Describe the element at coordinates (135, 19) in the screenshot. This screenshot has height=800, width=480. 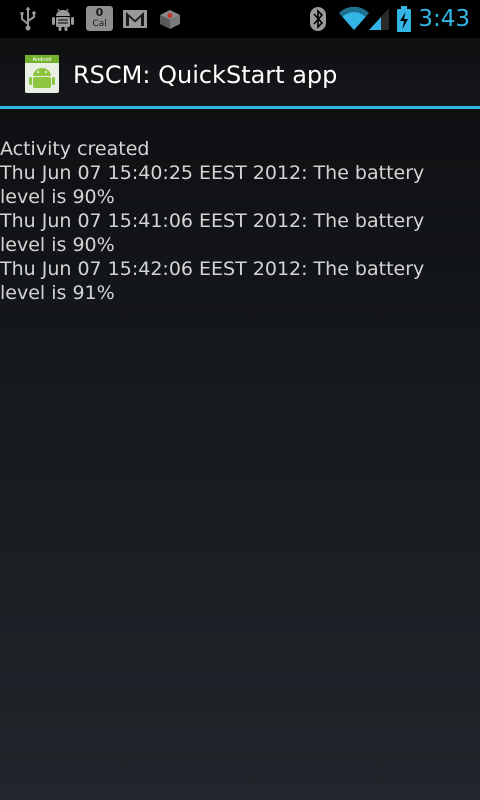
I see `gmail-icon` at that location.